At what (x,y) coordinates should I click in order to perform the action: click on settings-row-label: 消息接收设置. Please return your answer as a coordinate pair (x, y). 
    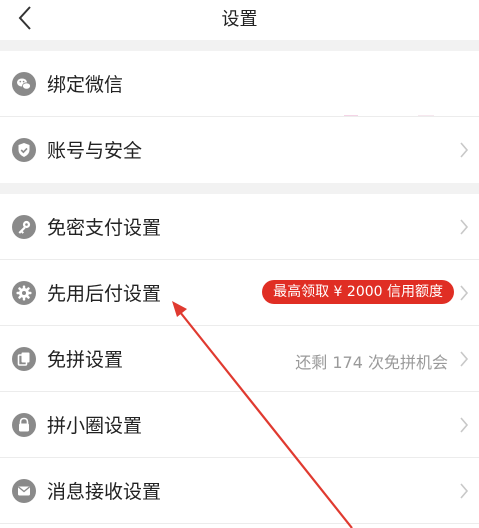
    Looking at the image, I should click on (104, 492).